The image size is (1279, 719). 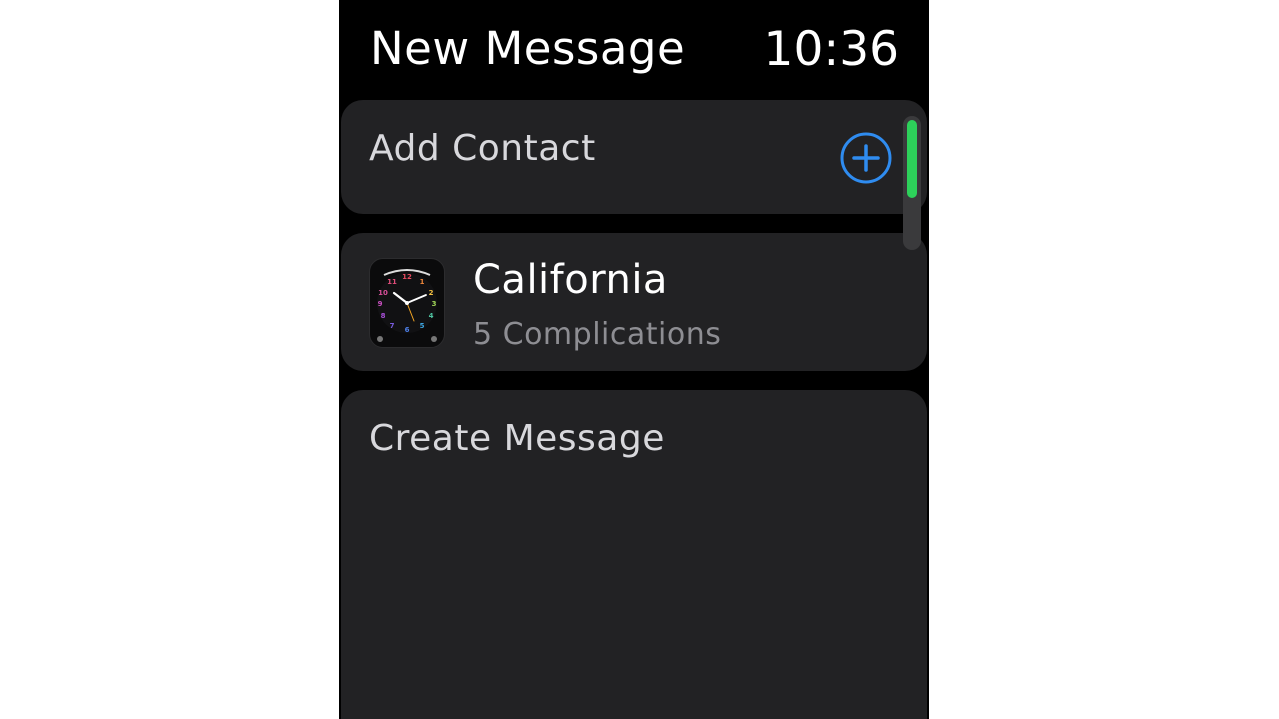 What do you see at coordinates (407, 303) in the screenshot?
I see `california-watch-face-icon: 12 1 2 3 4 5 6 7 8 9 10 11` at bounding box center [407, 303].